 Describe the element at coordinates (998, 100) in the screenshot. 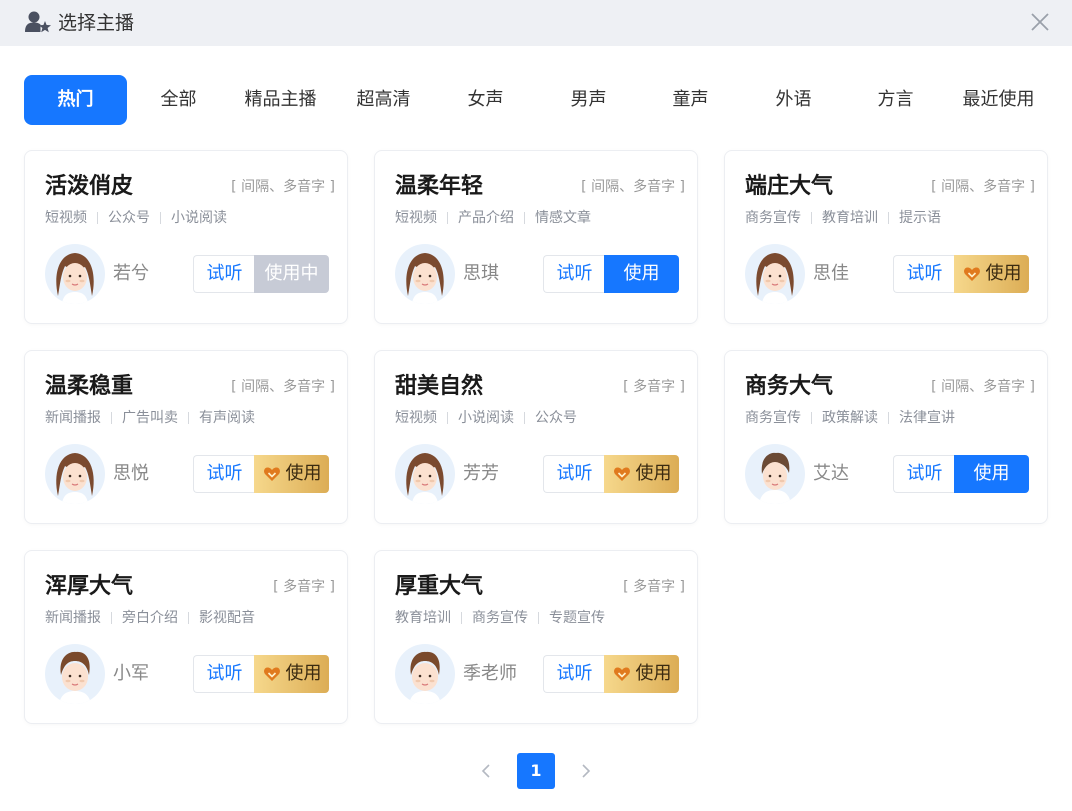

I see `tab-9: 最近使用` at that location.